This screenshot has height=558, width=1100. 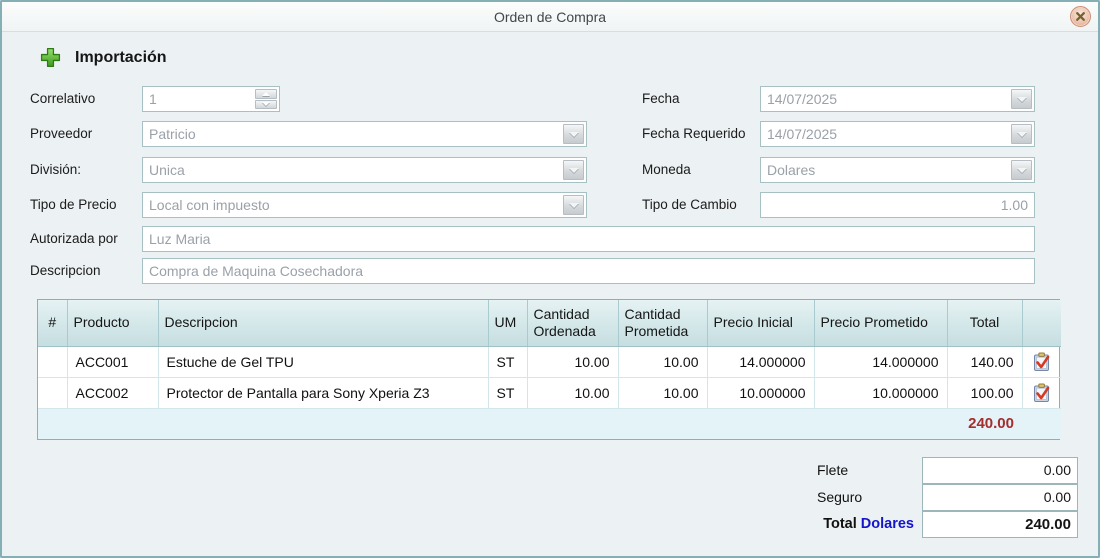 What do you see at coordinates (573, 205) in the screenshot?
I see `tipo-precio-dropdown-icon` at bounding box center [573, 205].